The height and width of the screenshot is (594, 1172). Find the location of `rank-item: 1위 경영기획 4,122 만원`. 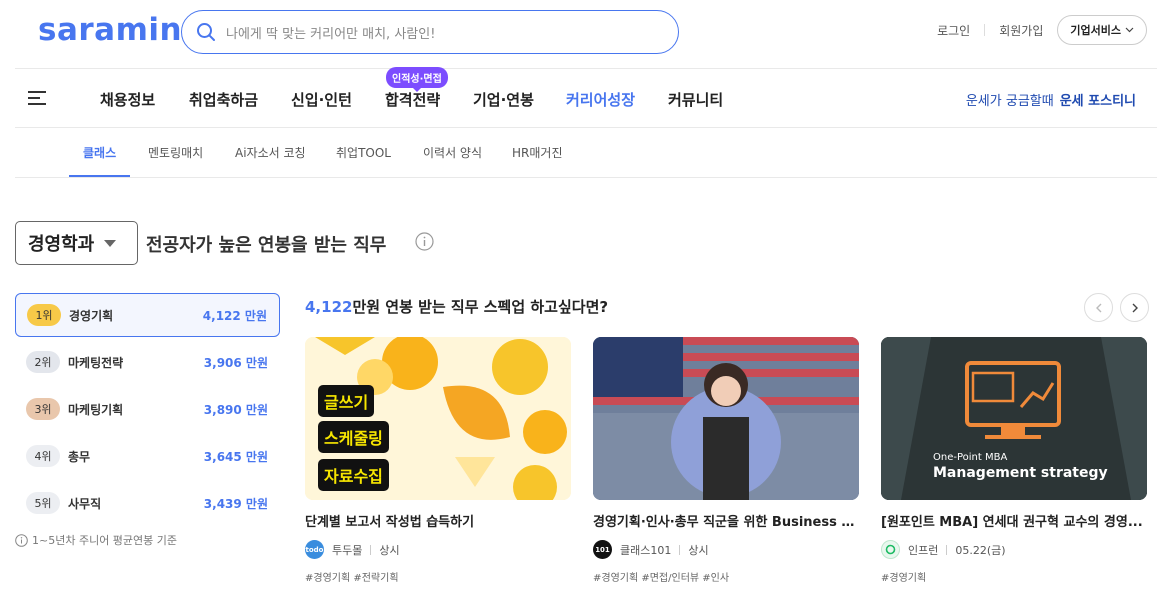

rank-item: 1위 경영기획 4,122 만원 is located at coordinates (147, 315).